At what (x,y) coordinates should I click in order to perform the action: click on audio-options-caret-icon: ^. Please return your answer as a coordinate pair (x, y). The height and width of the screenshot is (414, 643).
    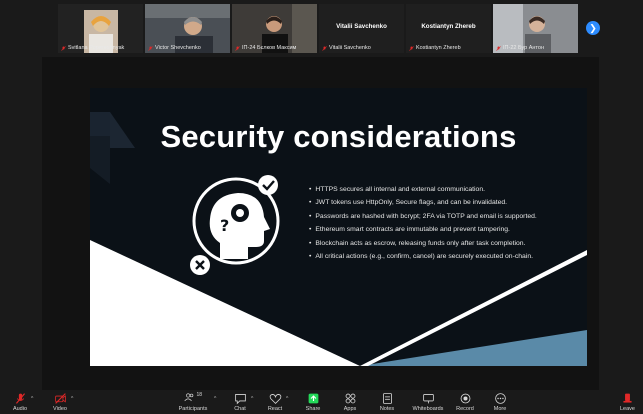
    Looking at the image, I should click on (32, 399).